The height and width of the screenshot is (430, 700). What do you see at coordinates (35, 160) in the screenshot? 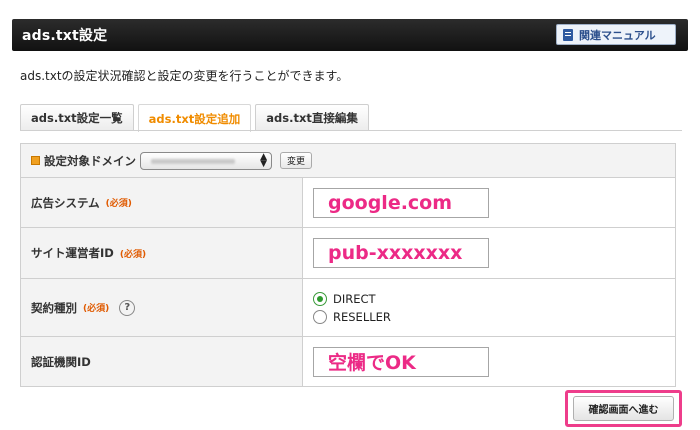
I see `domain-square-icon` at bounding box center [35, 160].